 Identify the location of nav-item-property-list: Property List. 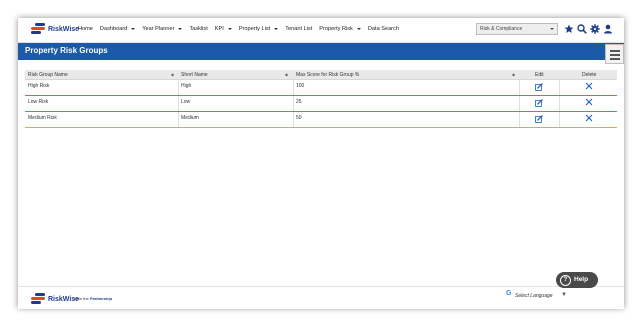
(258, 29).